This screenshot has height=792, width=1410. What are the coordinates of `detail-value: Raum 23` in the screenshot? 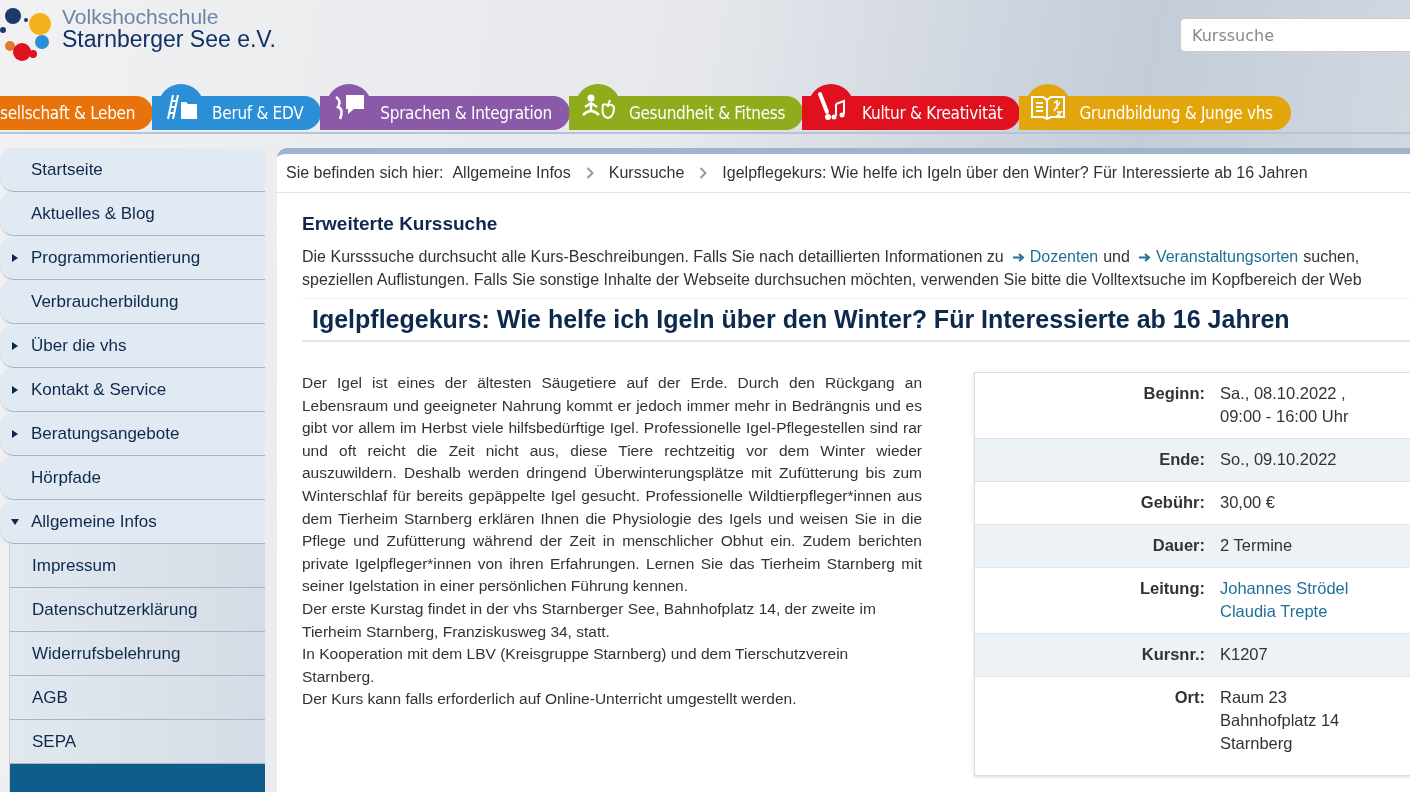 It's located at (1254, 697).